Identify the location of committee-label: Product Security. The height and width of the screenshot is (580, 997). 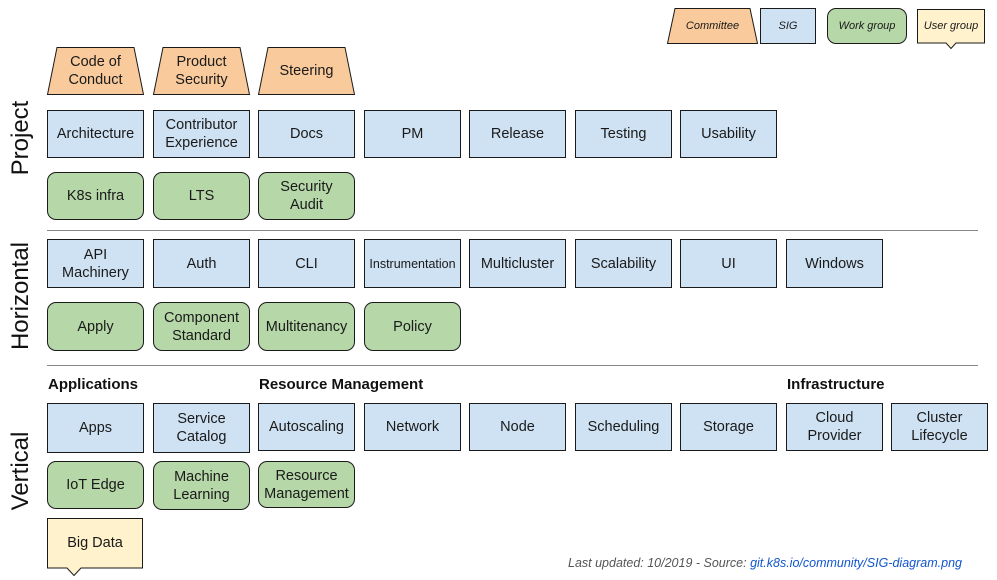
(201, 71).